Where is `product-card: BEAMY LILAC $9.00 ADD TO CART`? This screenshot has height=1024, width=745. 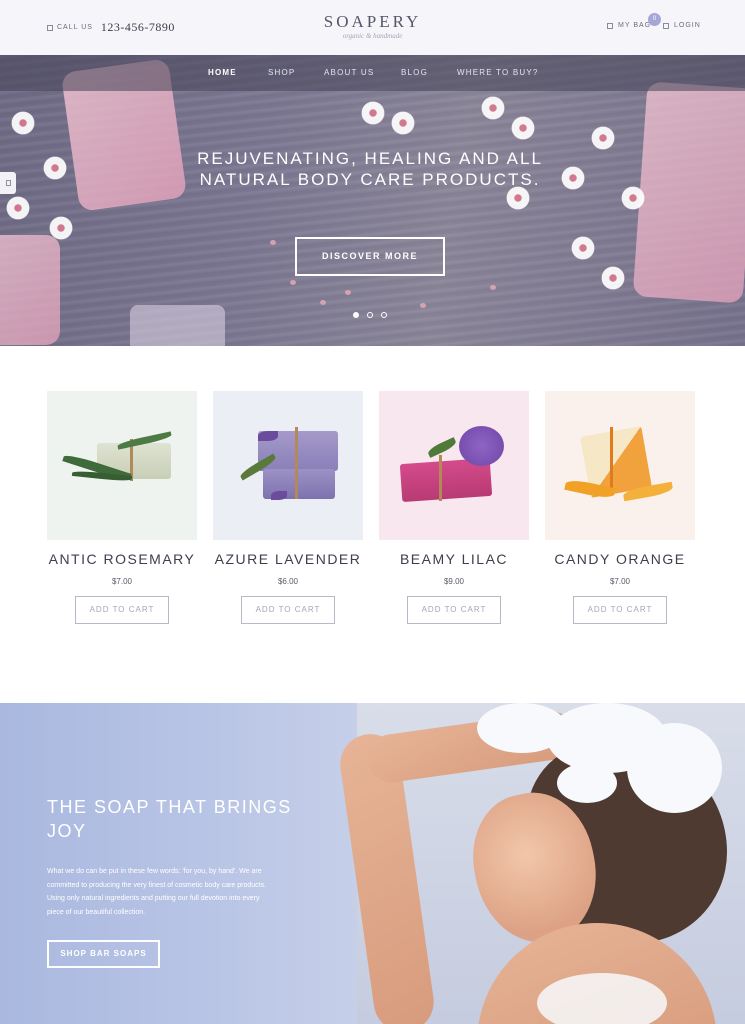
product-card: BEAMY LILAC $9.00 ADD TO CART is located at coordinates (454, 507).